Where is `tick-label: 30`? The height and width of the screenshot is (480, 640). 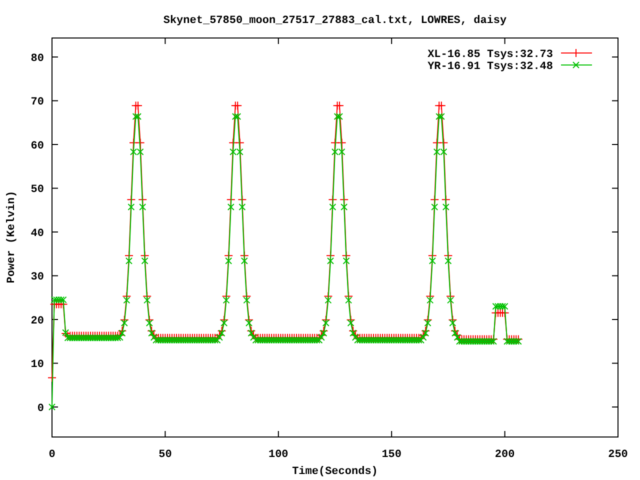 tick-label: 30 is located at coordinates (37, 278).